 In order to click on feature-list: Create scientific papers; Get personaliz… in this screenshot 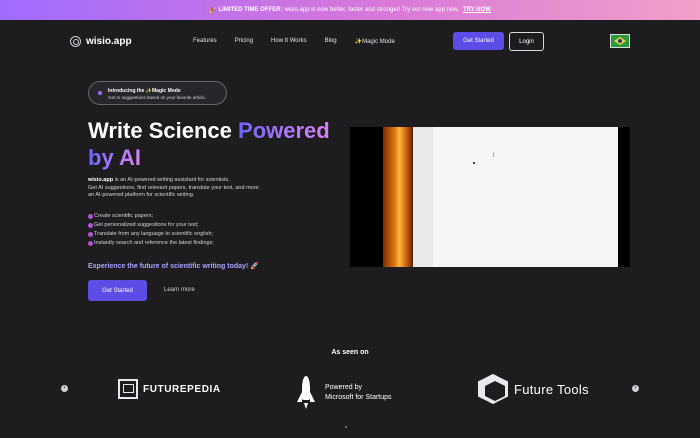, I will do `click(218, 230)`.